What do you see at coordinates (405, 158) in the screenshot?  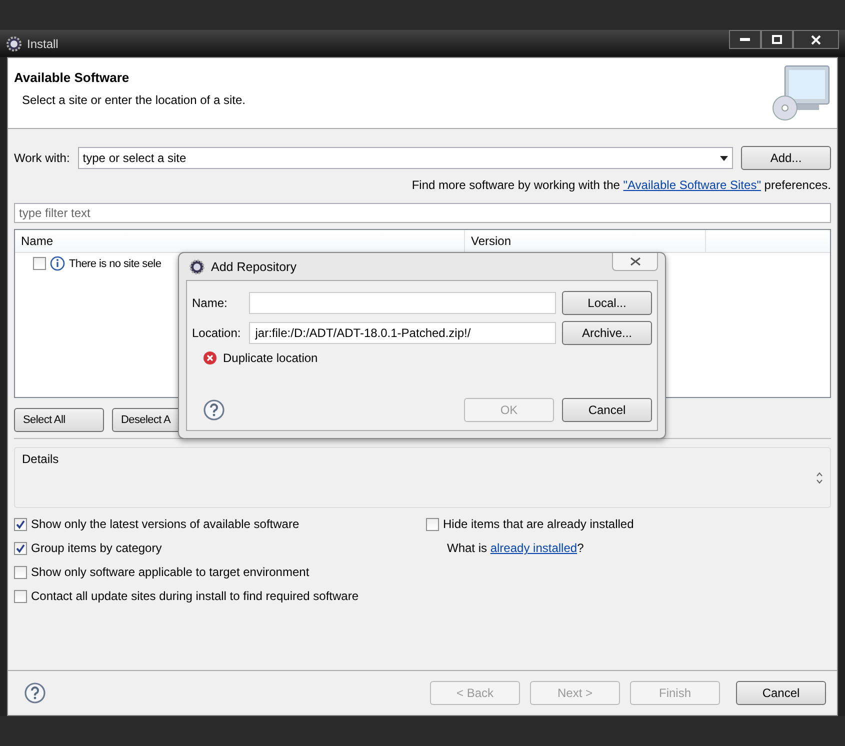 I see `site-combo-box: type or select a site` at bounding box center [405, 158].